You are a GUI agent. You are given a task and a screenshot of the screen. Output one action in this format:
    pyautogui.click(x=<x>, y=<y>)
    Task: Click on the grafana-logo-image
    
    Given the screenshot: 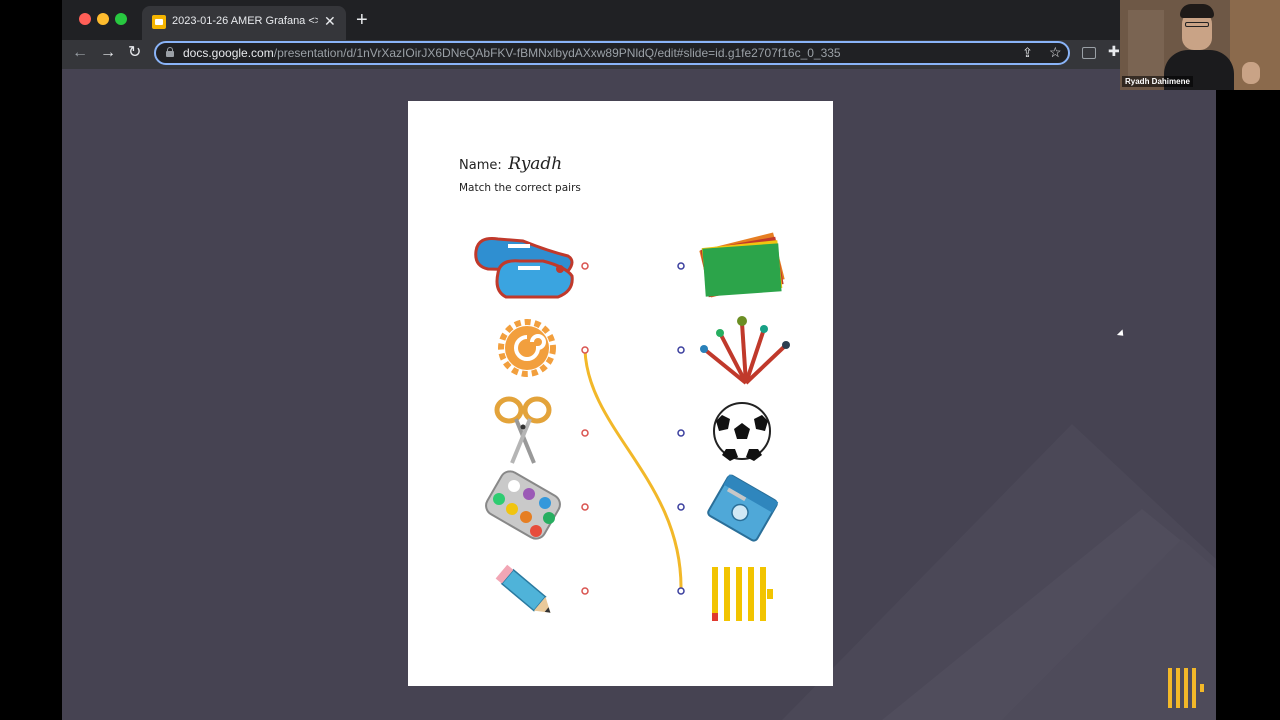 What is the action you would take?
    pyautogui.click(x=527, y=348)
    